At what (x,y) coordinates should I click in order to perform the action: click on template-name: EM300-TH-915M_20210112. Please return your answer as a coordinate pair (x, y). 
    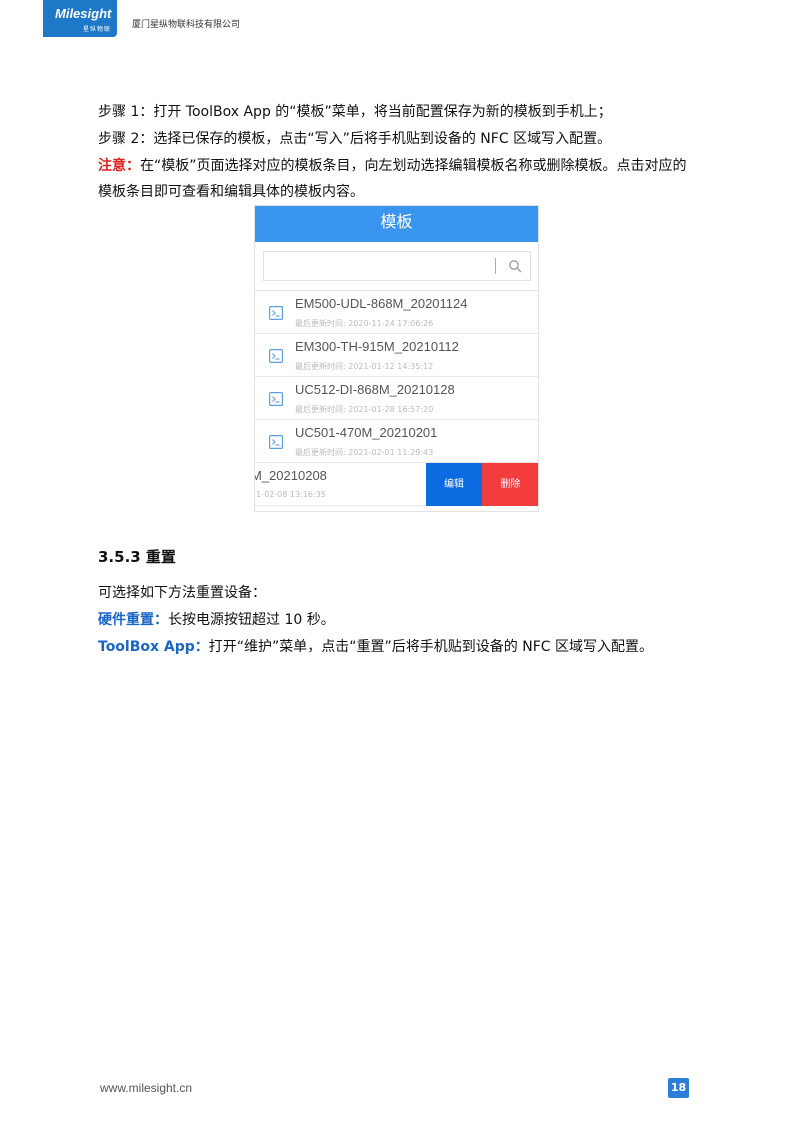
    Looking at the image, I should click on (377, 346).